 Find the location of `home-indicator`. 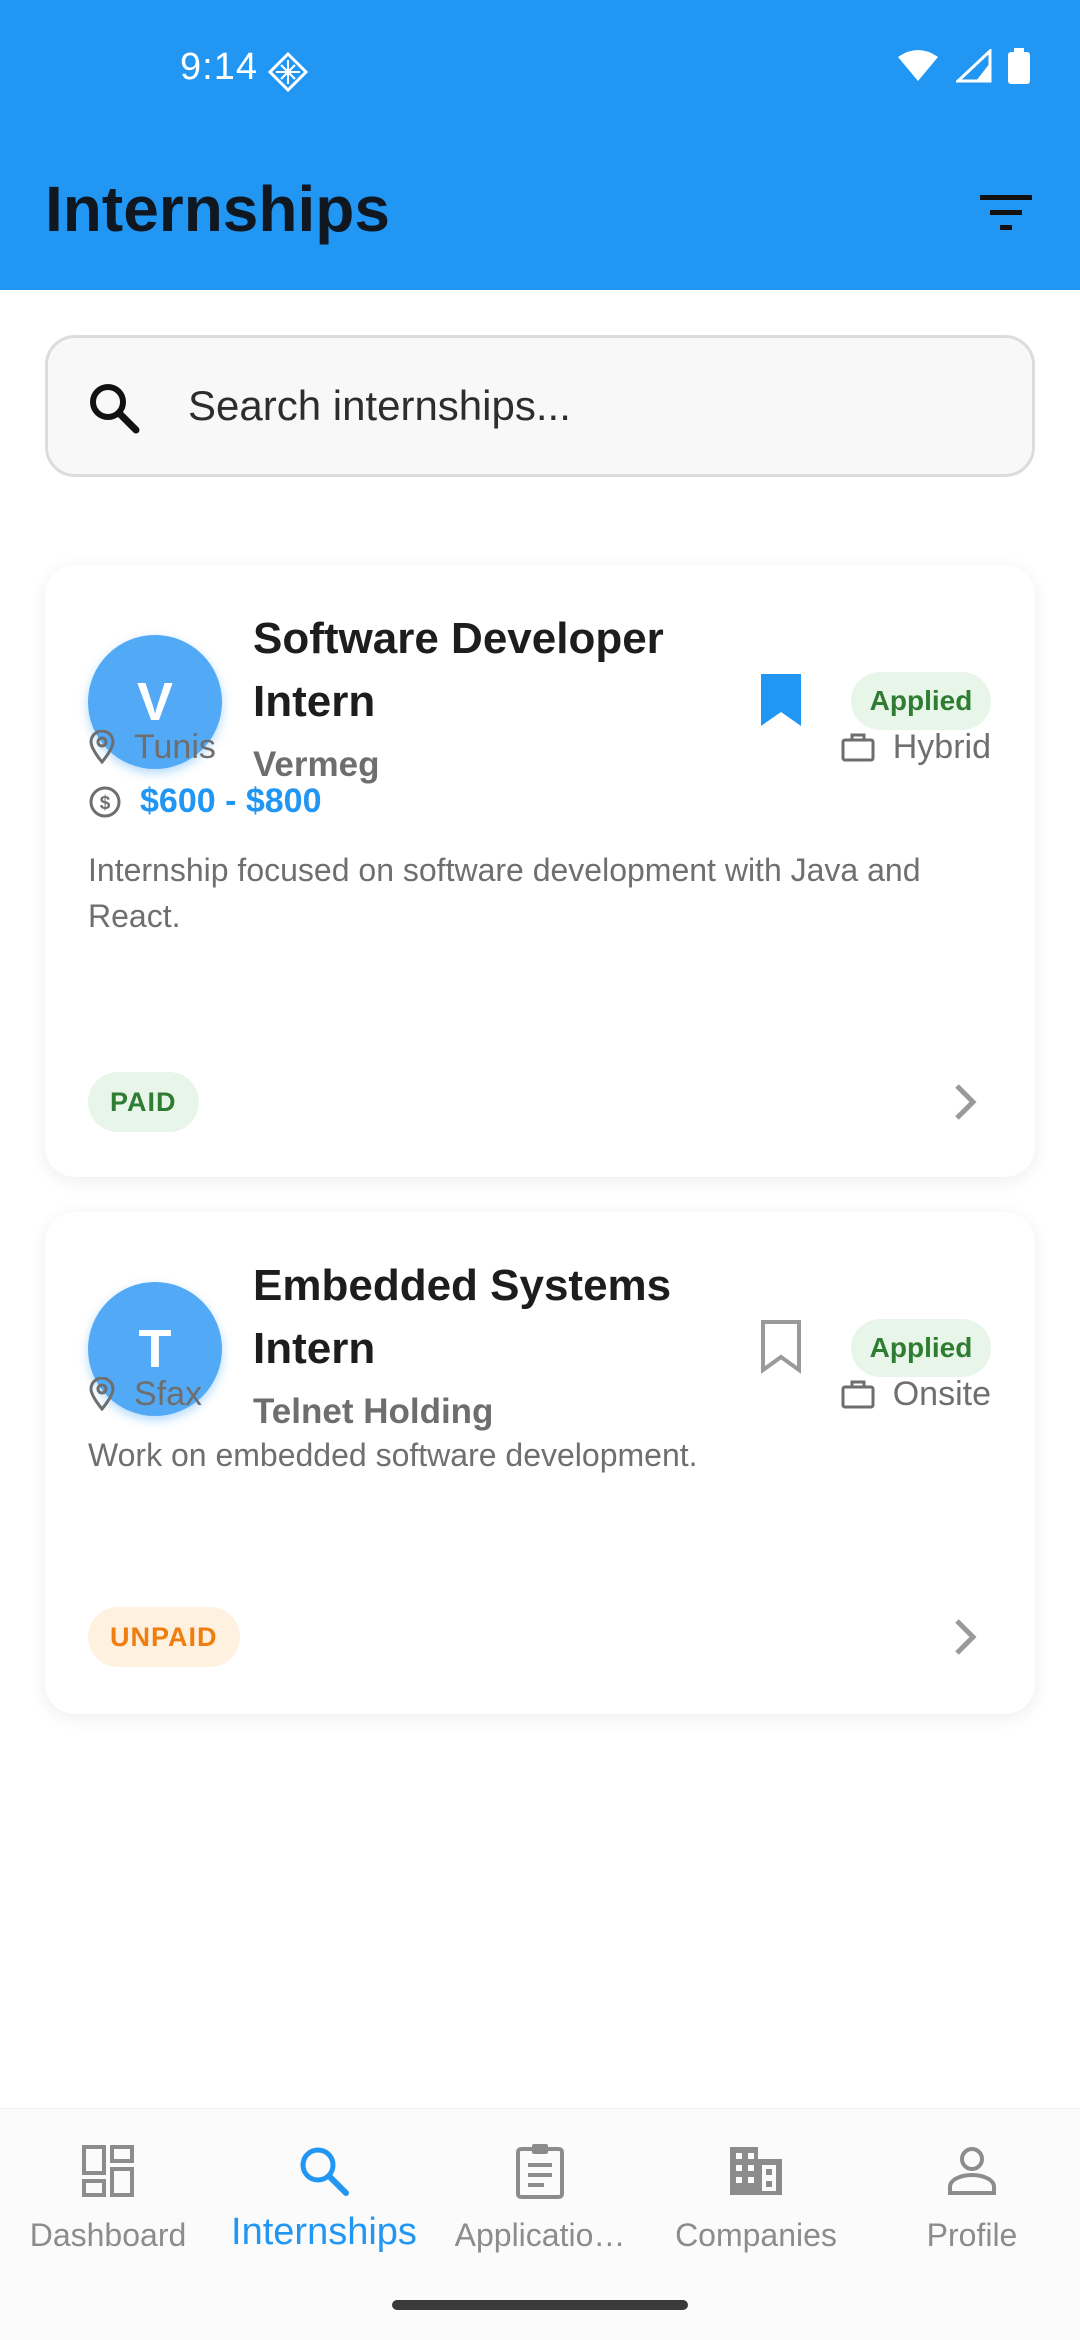

home-indicator is located at coordinates (540, 2305).